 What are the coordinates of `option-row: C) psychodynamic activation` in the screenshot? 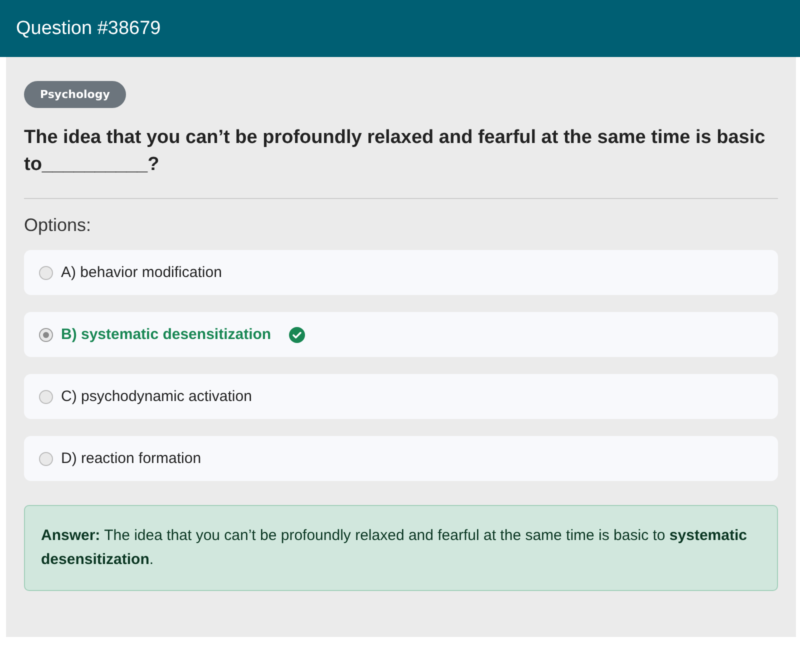 It's located at (401, 396).